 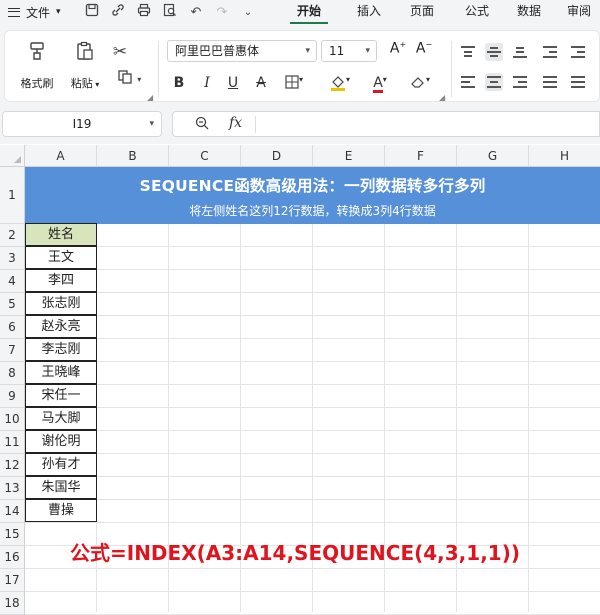 I want to click on row-header-18: 18, so click(x=12, y=603).